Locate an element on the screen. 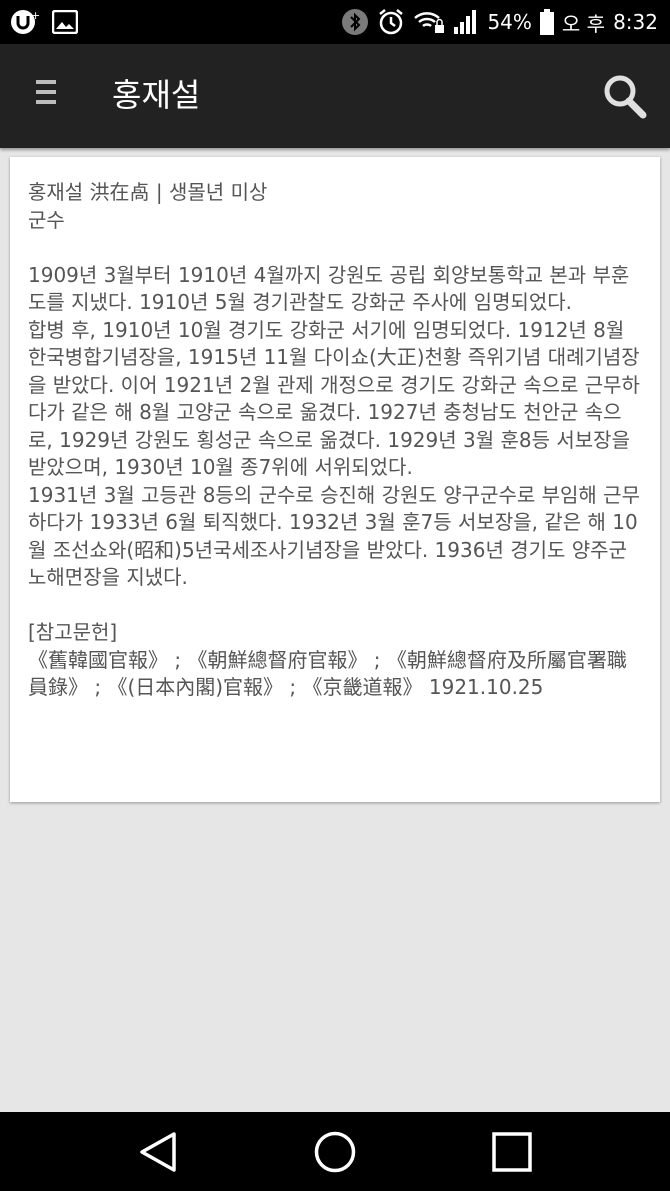 The width and height of the screenshot is (670, 1191). references-label: [참고문헌] is located at coordinates (73, 632).